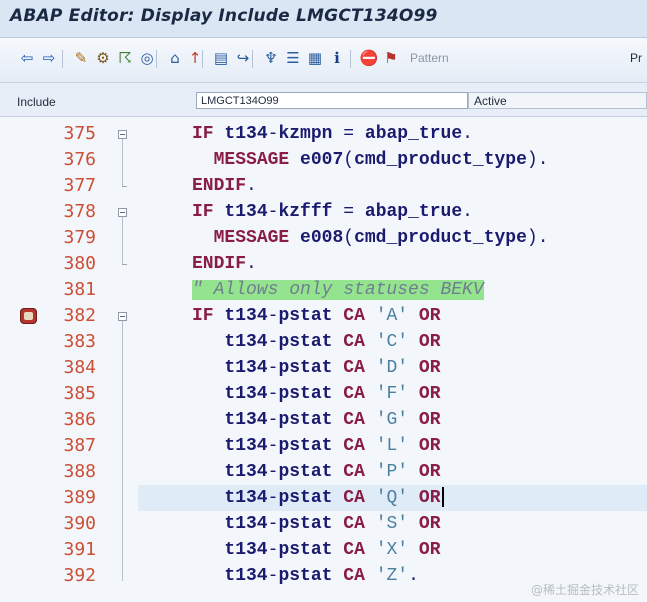 The width and height of the screenshot is (647, 602). I want to click on line-number: 384, so click(79, 367).